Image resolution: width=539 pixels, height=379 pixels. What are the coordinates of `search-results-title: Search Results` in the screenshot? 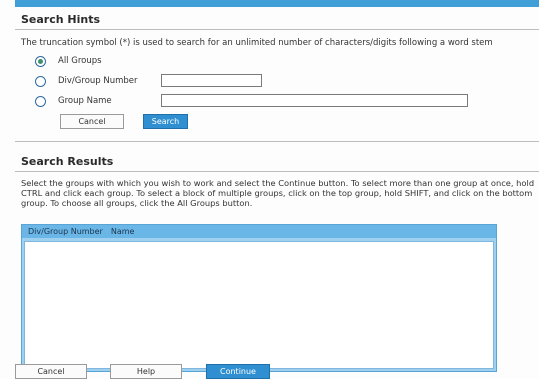 It's located at (67, 161).